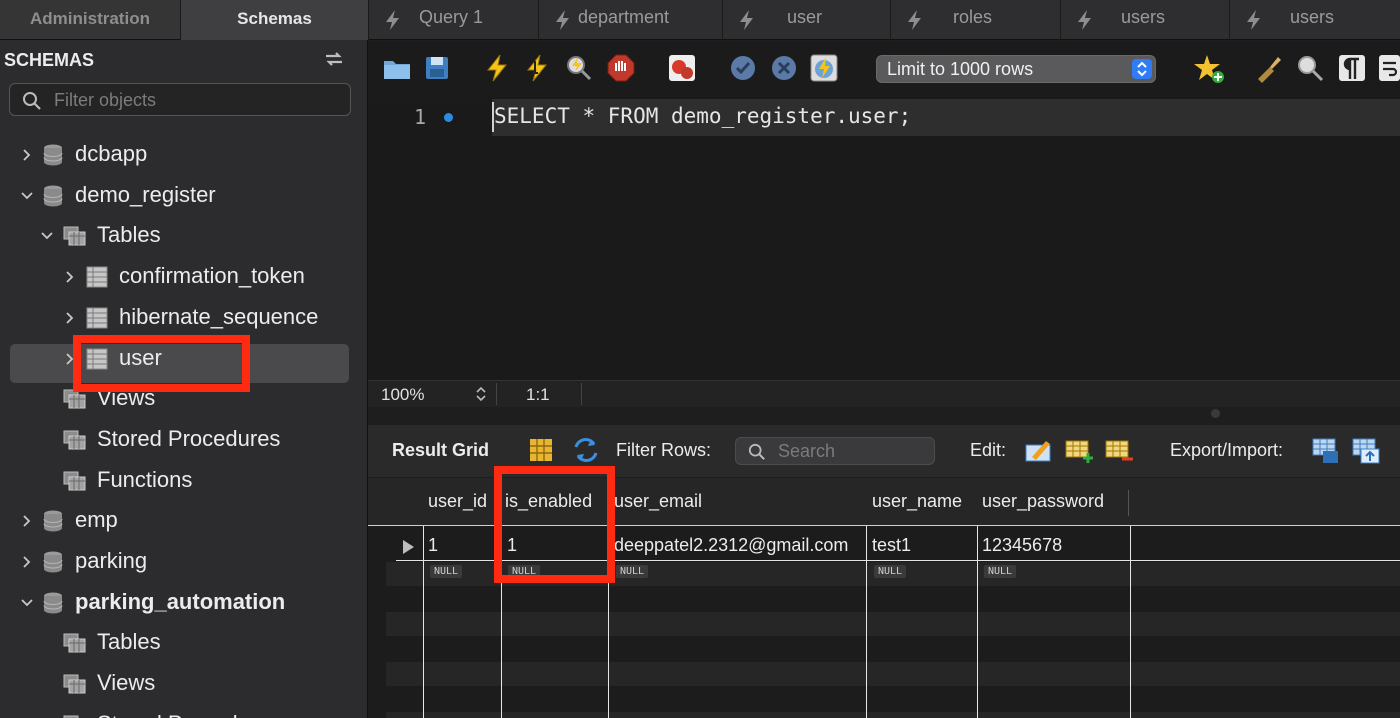  Describe the element at coordinates (451, 17) in the screenshot. I see `tab-label: Query 1` at that location.